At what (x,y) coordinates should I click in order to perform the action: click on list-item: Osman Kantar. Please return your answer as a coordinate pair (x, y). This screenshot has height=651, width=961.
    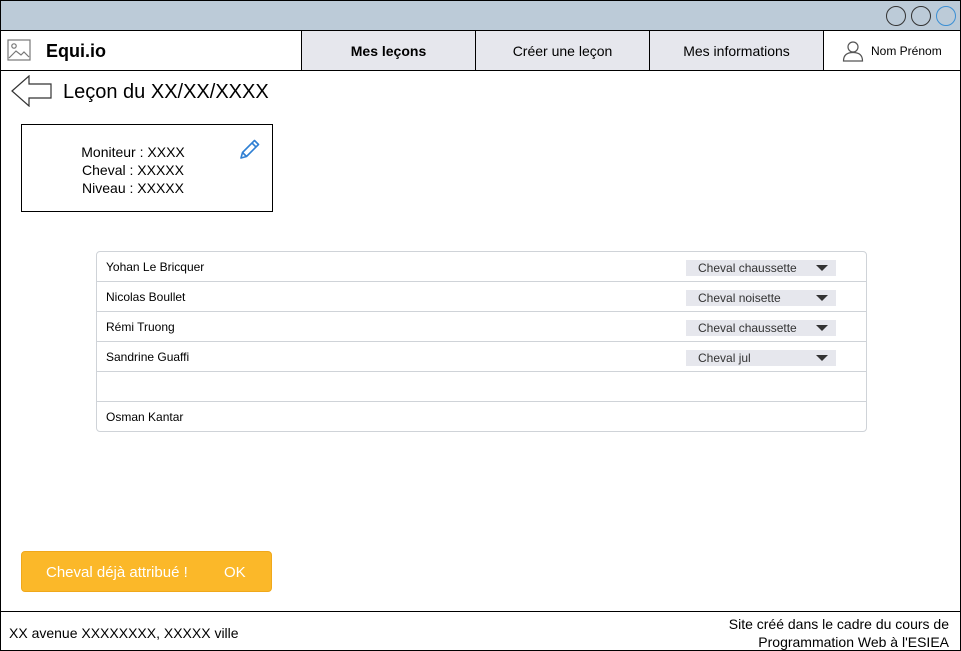
    Looking at the image, I should click on (481, 417).